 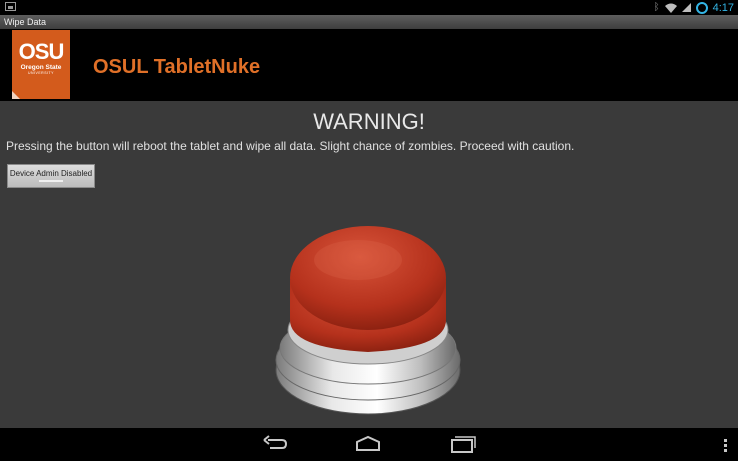 I want to click on toggle-indicator, so click(x=51, y=181).